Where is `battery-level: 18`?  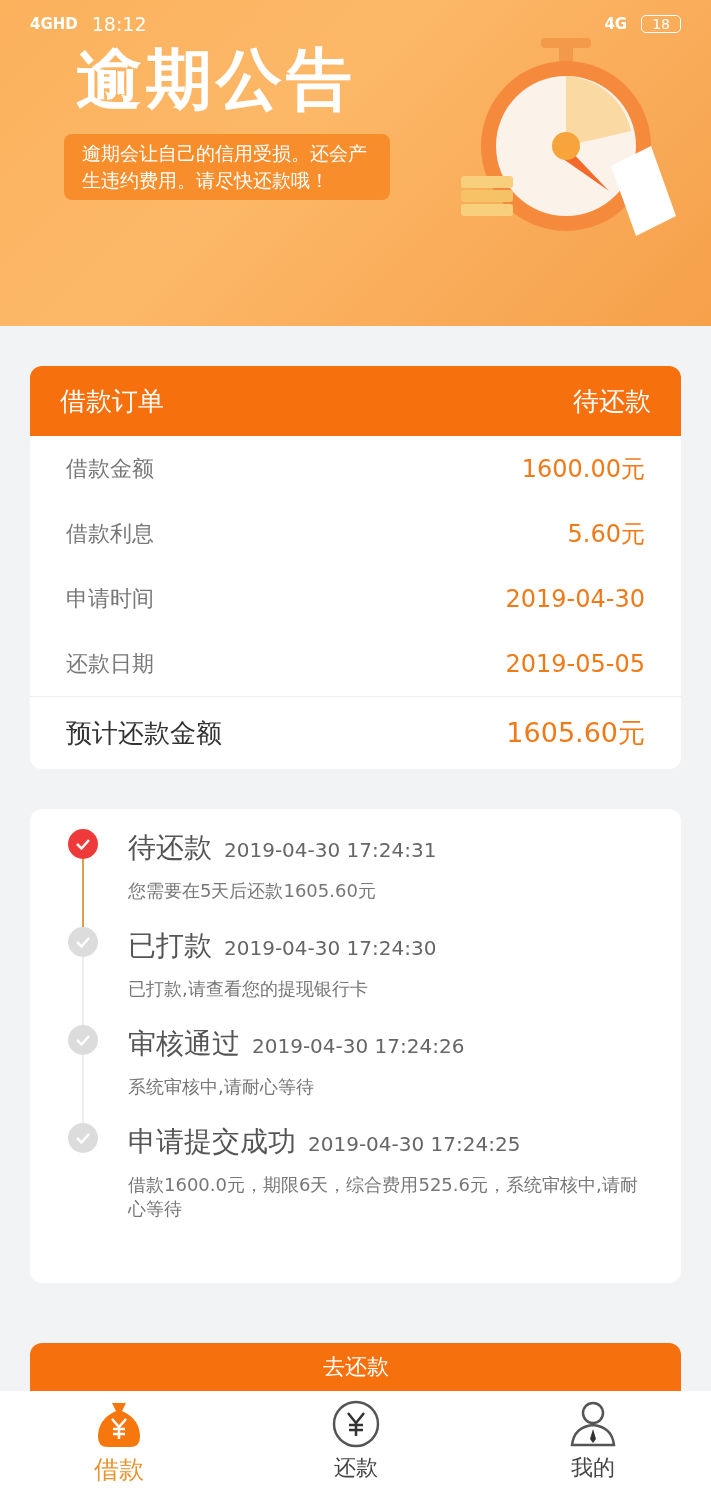 battery-level: 18 is located at coordinates (661, 24).